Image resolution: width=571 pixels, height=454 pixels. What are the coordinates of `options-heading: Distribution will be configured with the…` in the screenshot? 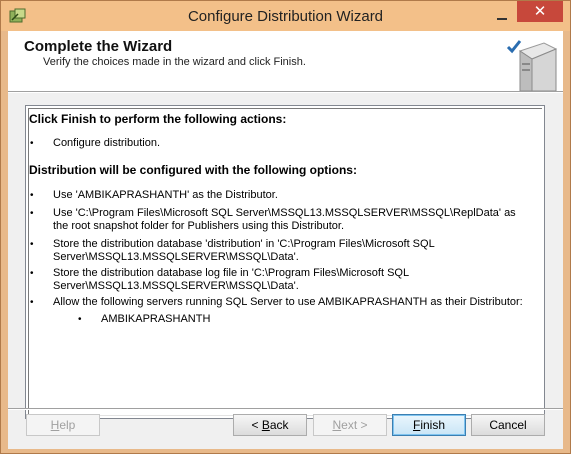 It's located at (193, 170).